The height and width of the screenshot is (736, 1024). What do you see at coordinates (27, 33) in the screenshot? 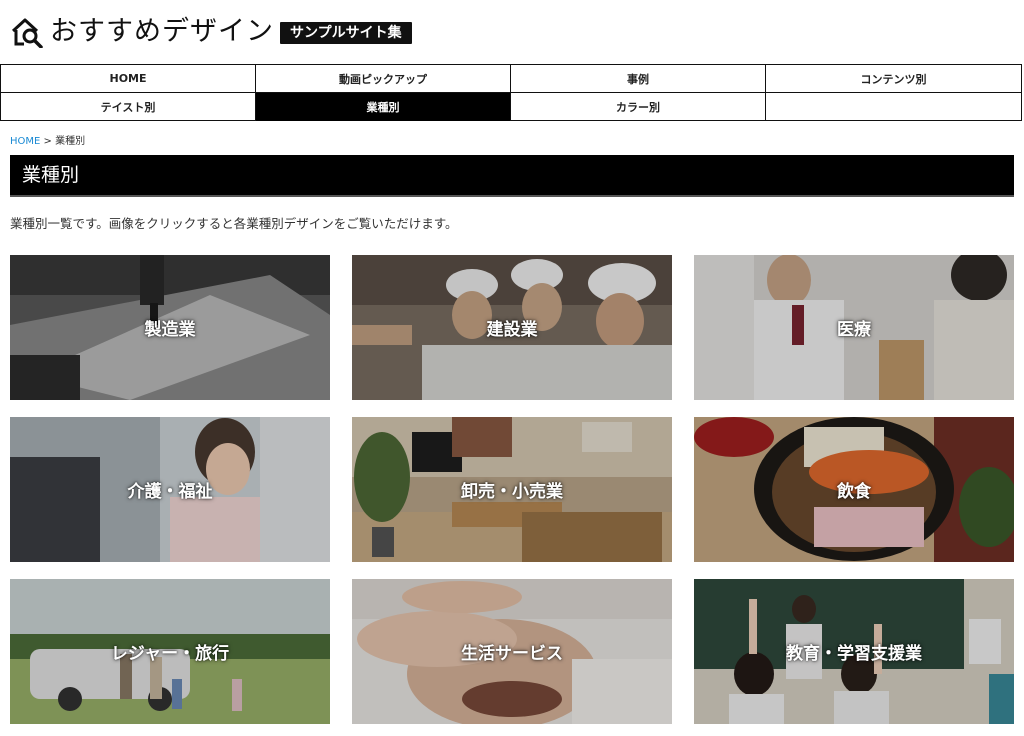
I see `house-search-icon` at bounding box center [27, 33].